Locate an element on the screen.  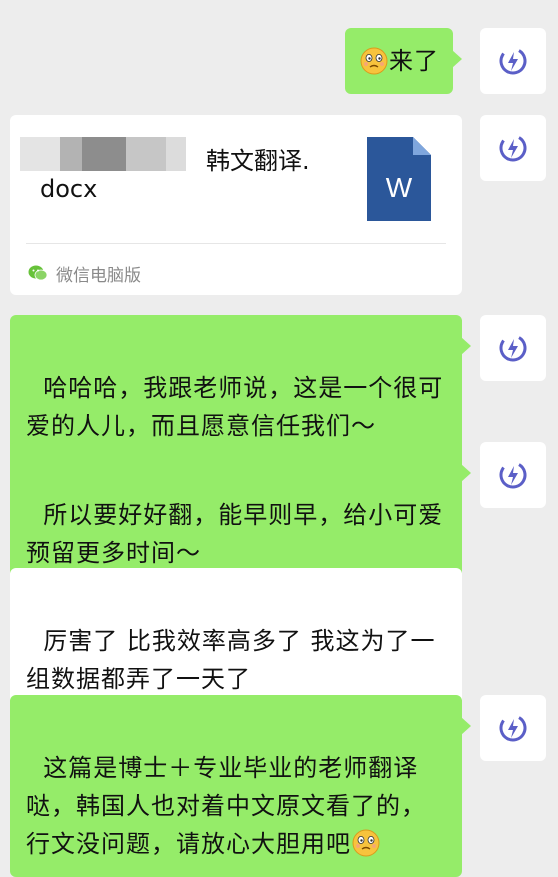
card-divider is located at coordinates (236, 243).